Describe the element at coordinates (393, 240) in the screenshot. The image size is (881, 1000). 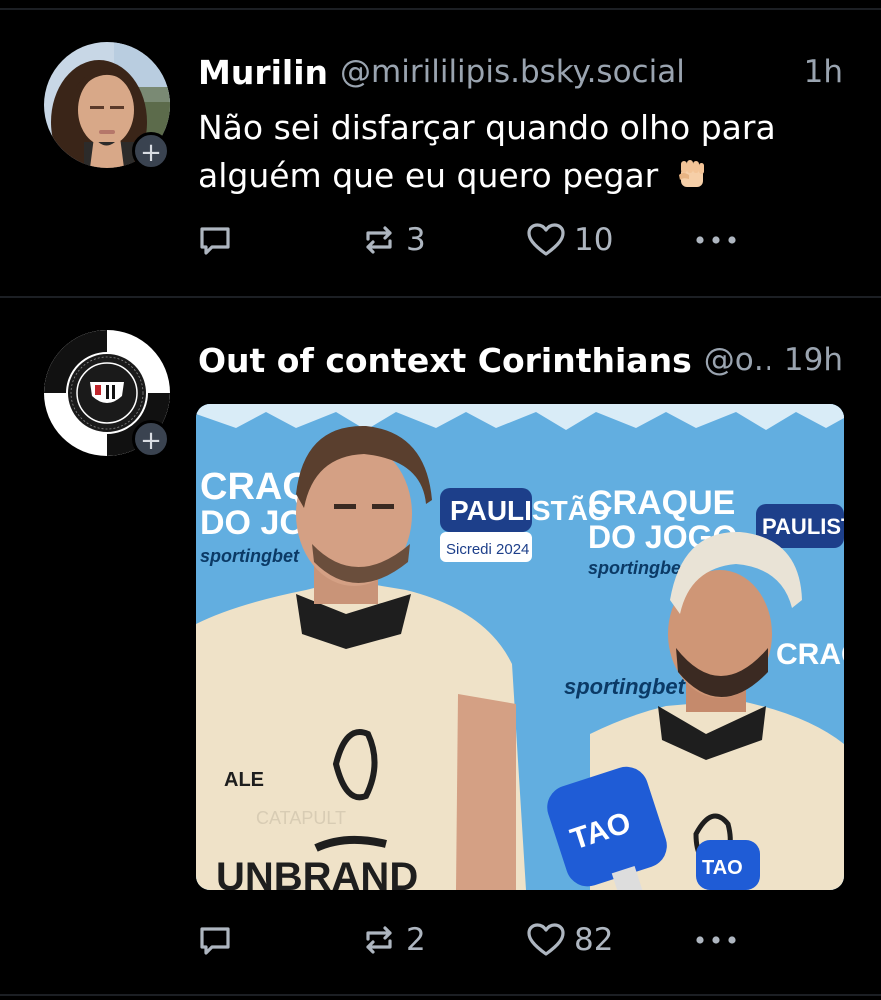
I see `repost-button: 3` at that location.